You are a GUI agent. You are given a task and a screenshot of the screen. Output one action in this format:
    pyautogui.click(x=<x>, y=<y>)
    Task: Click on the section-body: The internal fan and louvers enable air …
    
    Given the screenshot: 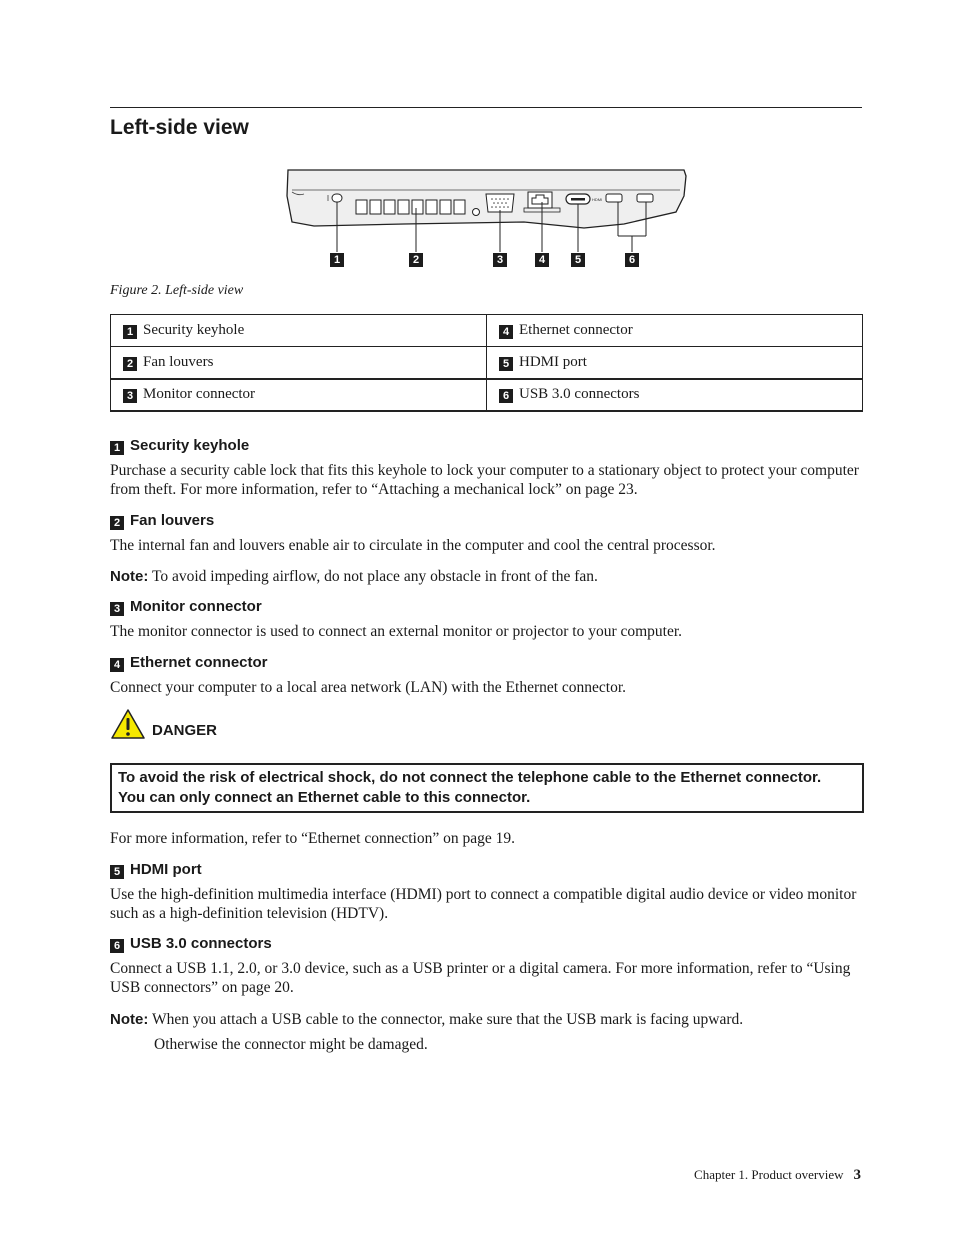 What is the action you would take?
    pyautogui.click(x=413, y=545)
    